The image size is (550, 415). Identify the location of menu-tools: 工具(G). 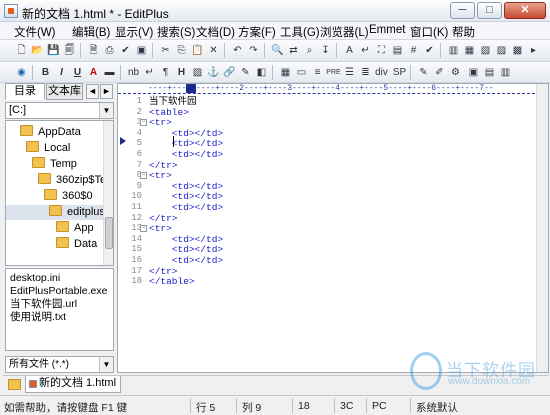
(300, 32).